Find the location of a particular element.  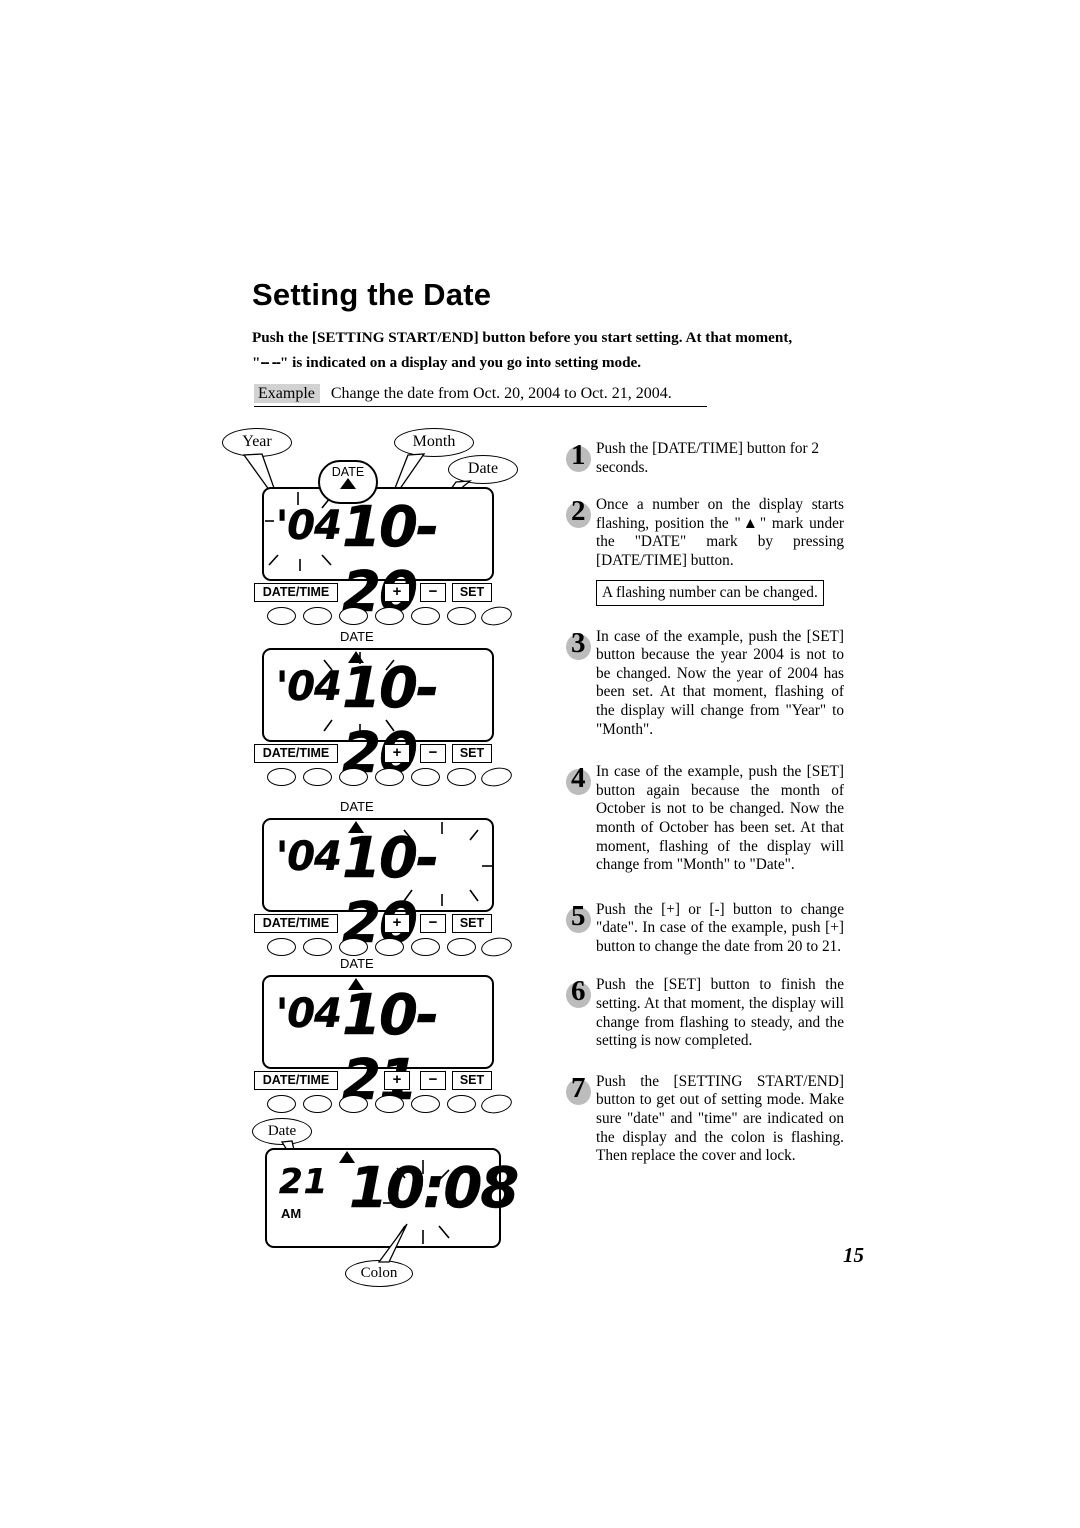

step-number-1: 1 is located at coordinates (581, 456).